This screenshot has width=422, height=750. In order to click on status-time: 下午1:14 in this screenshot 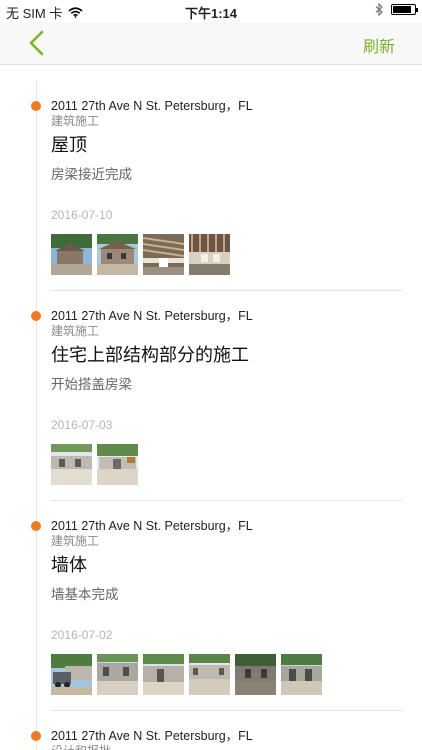, I will do `click(211, 13)`.